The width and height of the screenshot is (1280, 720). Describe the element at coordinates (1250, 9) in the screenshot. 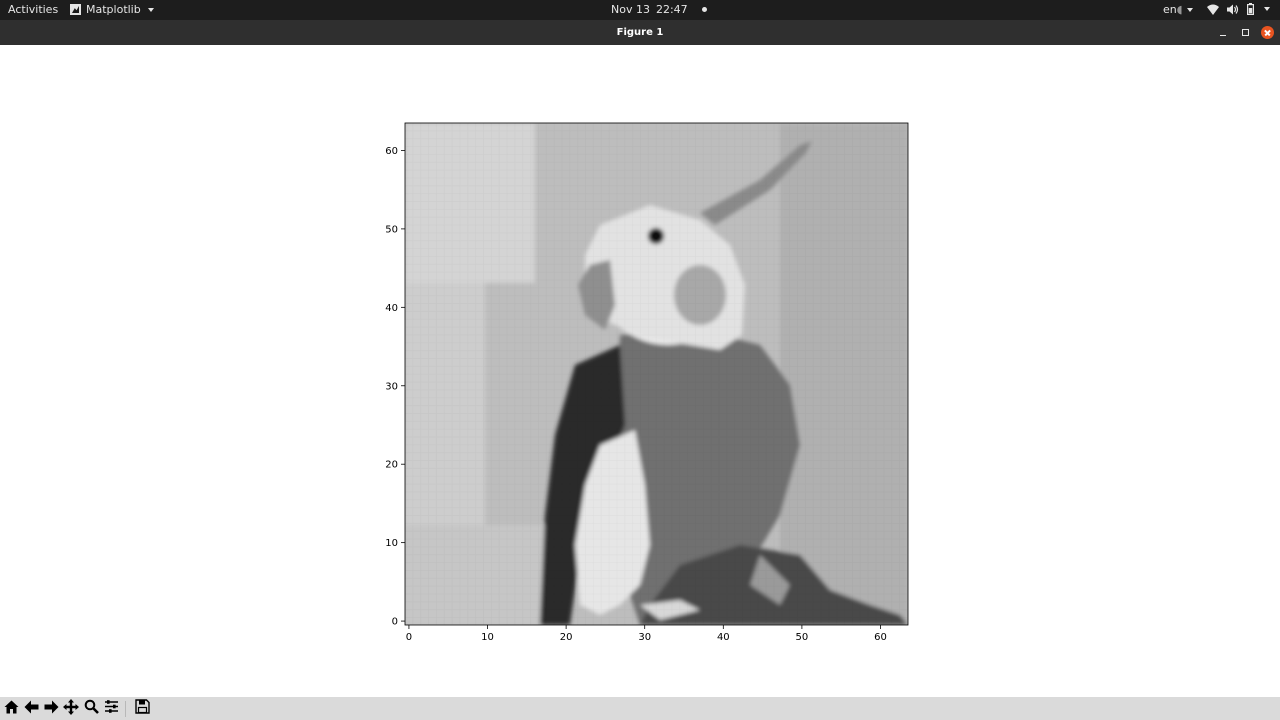

I see `battery-icon` at that location.